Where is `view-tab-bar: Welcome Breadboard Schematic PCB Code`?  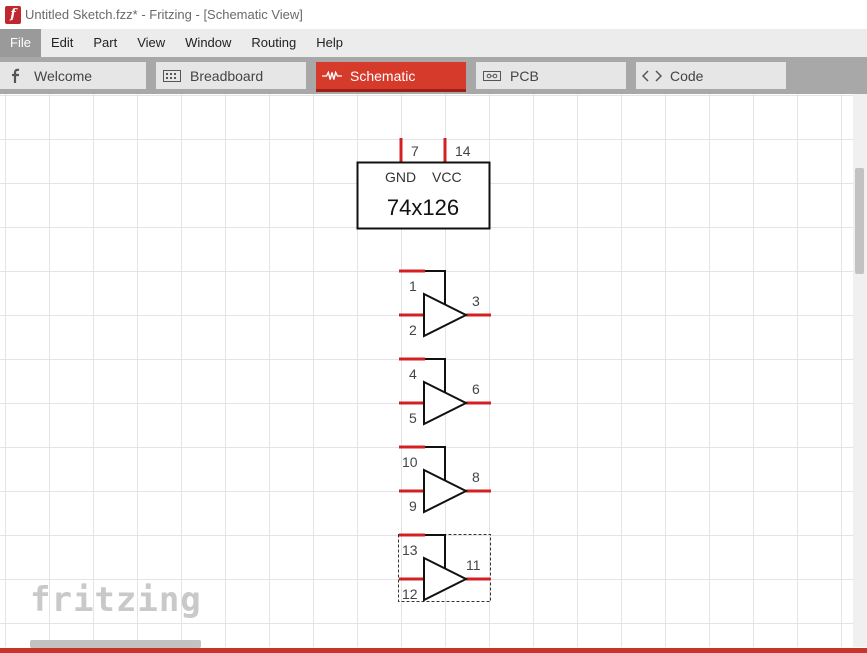 view-tab-bar: Welcome Breadboard Schematic PCB Code is located at coordinates (433, 75).